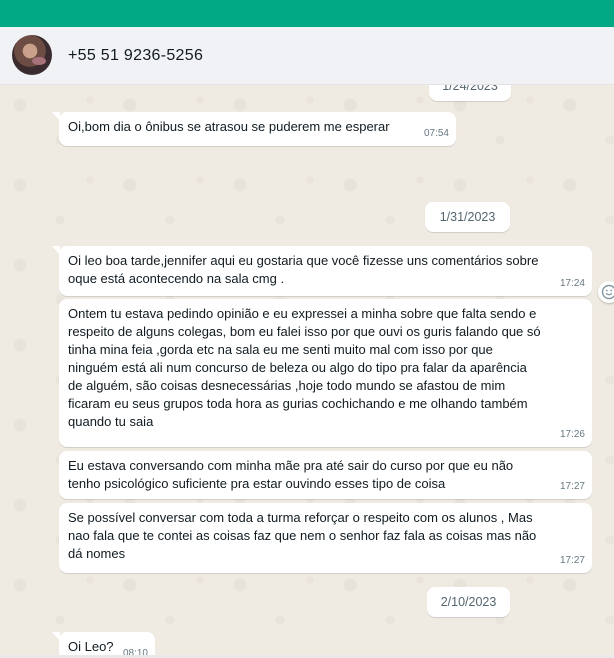 Image resolution: width=614 pixels, height=658 pixels. Describe the element at coordinates (91, 646) in the screenshot. I see `message-text: Oi Leo?` at that location.